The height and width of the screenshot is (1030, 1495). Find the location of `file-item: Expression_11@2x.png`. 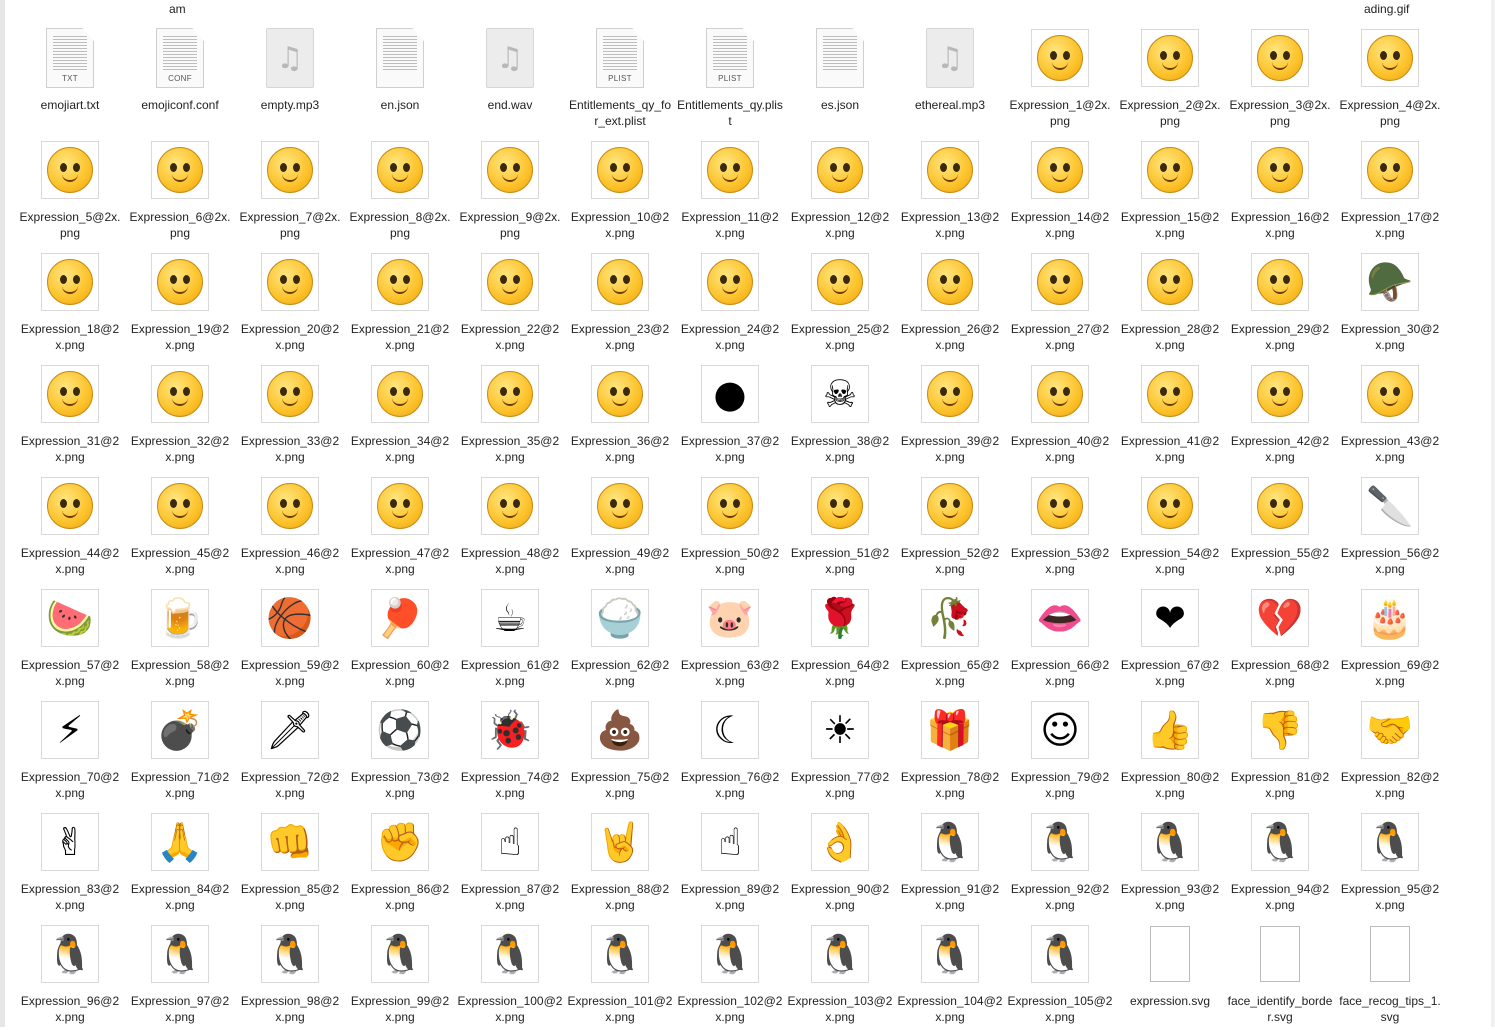

file-item: Expression_11@2x.png is located at coordinates (730, 190).